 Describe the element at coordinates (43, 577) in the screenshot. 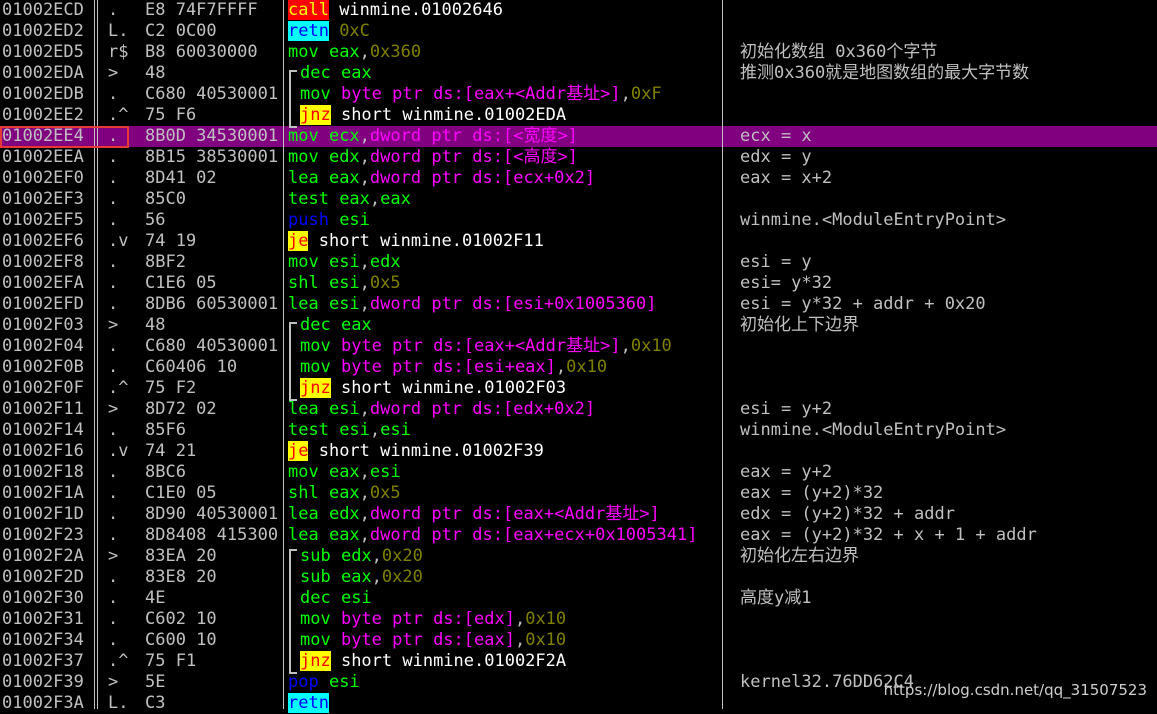

I see `row-address: 01002F2D` at that location.